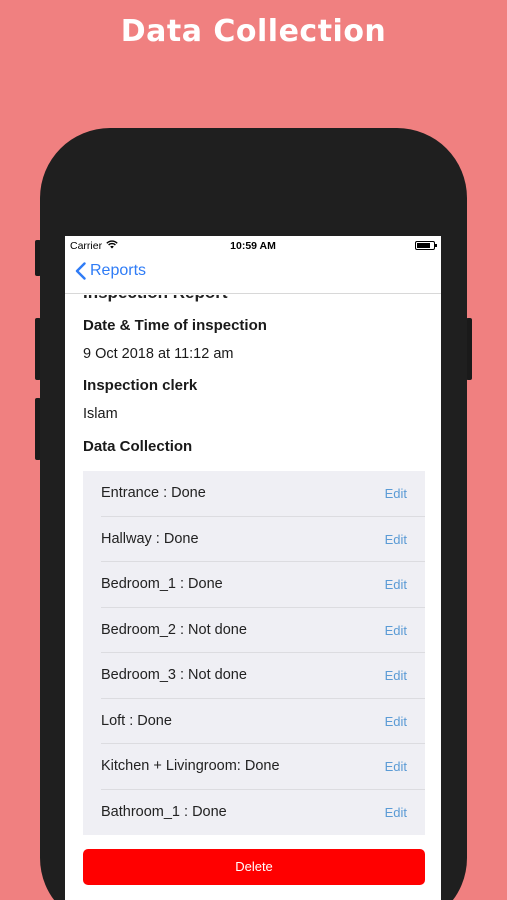 The image size is (507, 900). What do you see at coordinates (164, 811) in the screenshot?
I see `room-status: Bathroom_1 : Done` at bounding box center [164, 811].